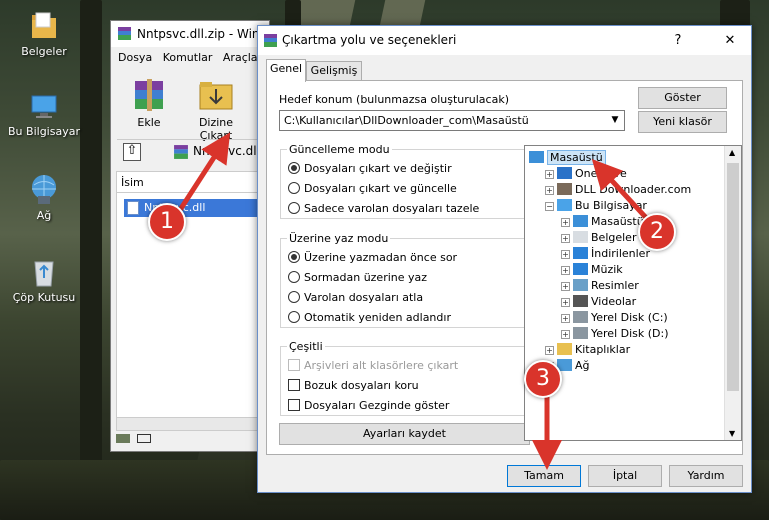 This screenshot has width=769, height=520. Describe the element at coordinates (167, 222) in the screenshot. I see `callout-badge-1: 1` at that location.